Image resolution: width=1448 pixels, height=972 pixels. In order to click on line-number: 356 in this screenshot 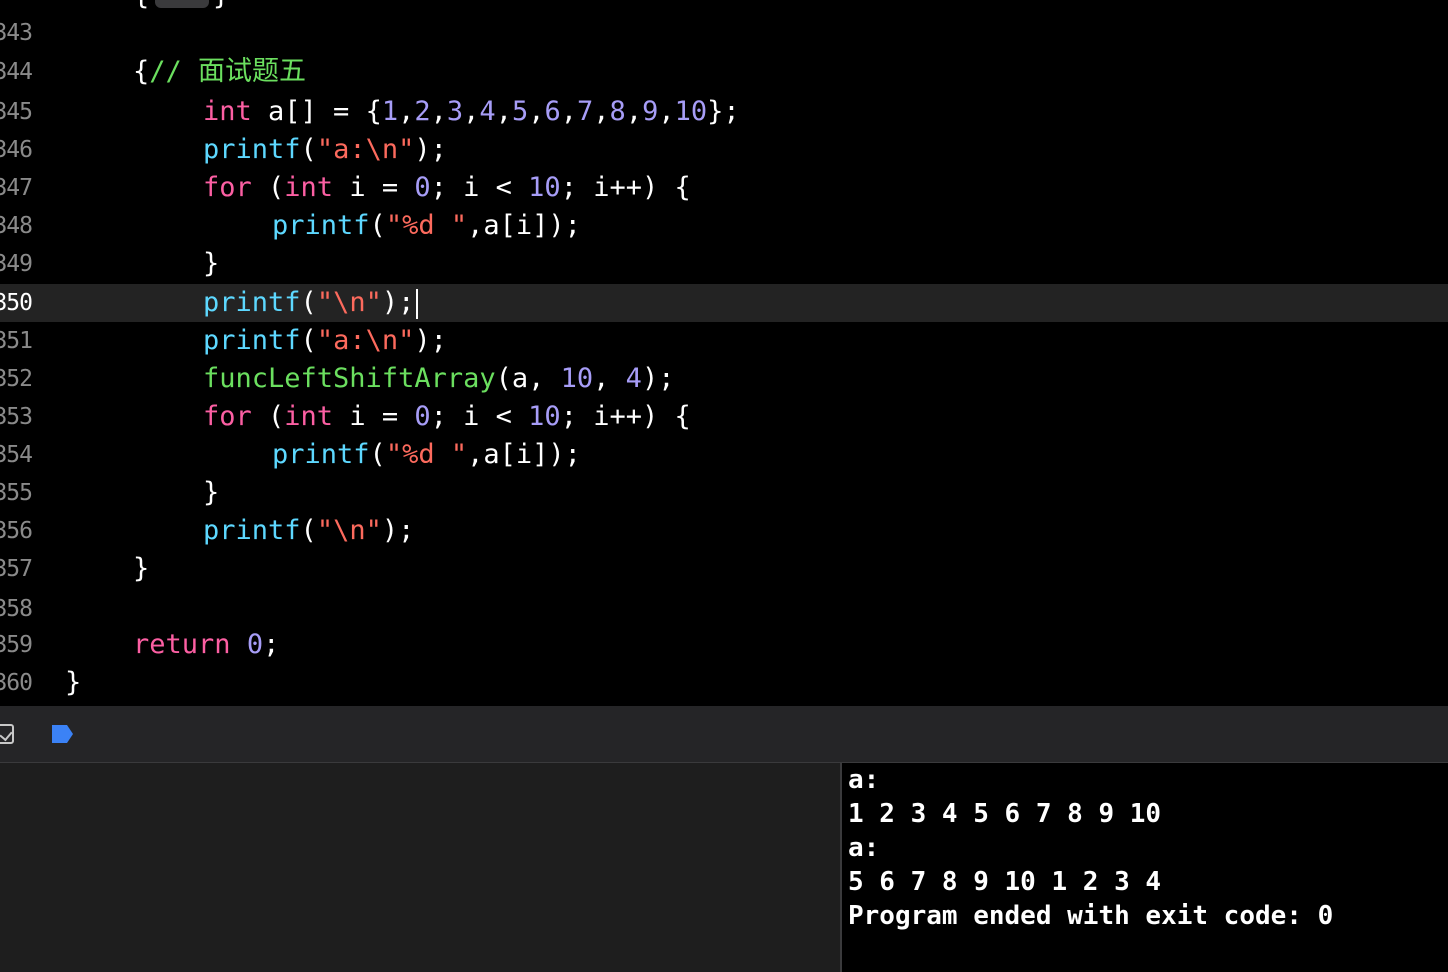, I will do `click(16, 531)`.